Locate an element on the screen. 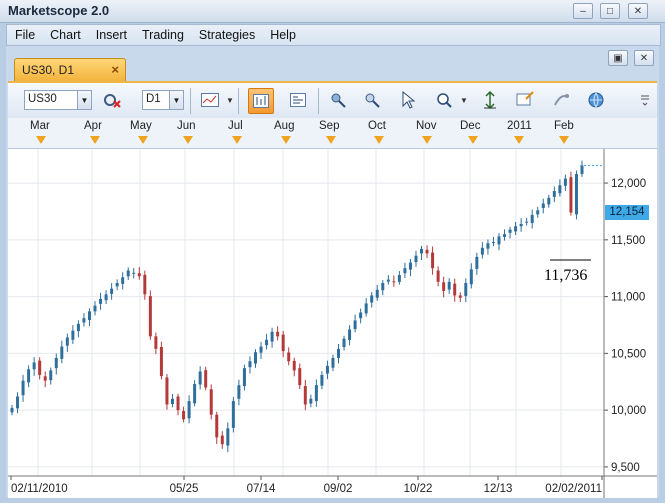 This screenshot has width=665, height=503. menu-insert: Insert is located at coordinates (111, 33).